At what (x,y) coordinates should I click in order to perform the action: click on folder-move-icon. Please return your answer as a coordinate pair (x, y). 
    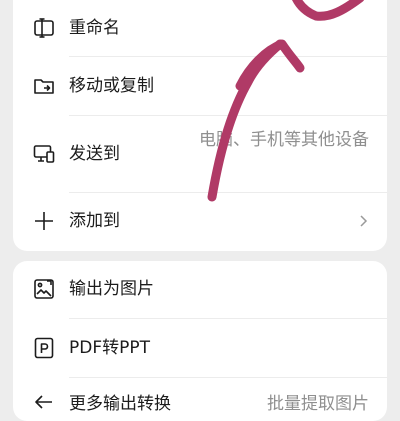
    Looking at the image, I should click on (44, 86).